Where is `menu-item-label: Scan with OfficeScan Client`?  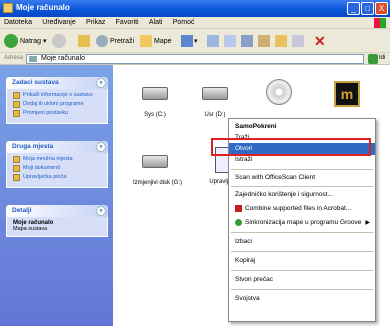 menu-item-label: Scan with OfficeScan Client is located at coordinates (275, 177).